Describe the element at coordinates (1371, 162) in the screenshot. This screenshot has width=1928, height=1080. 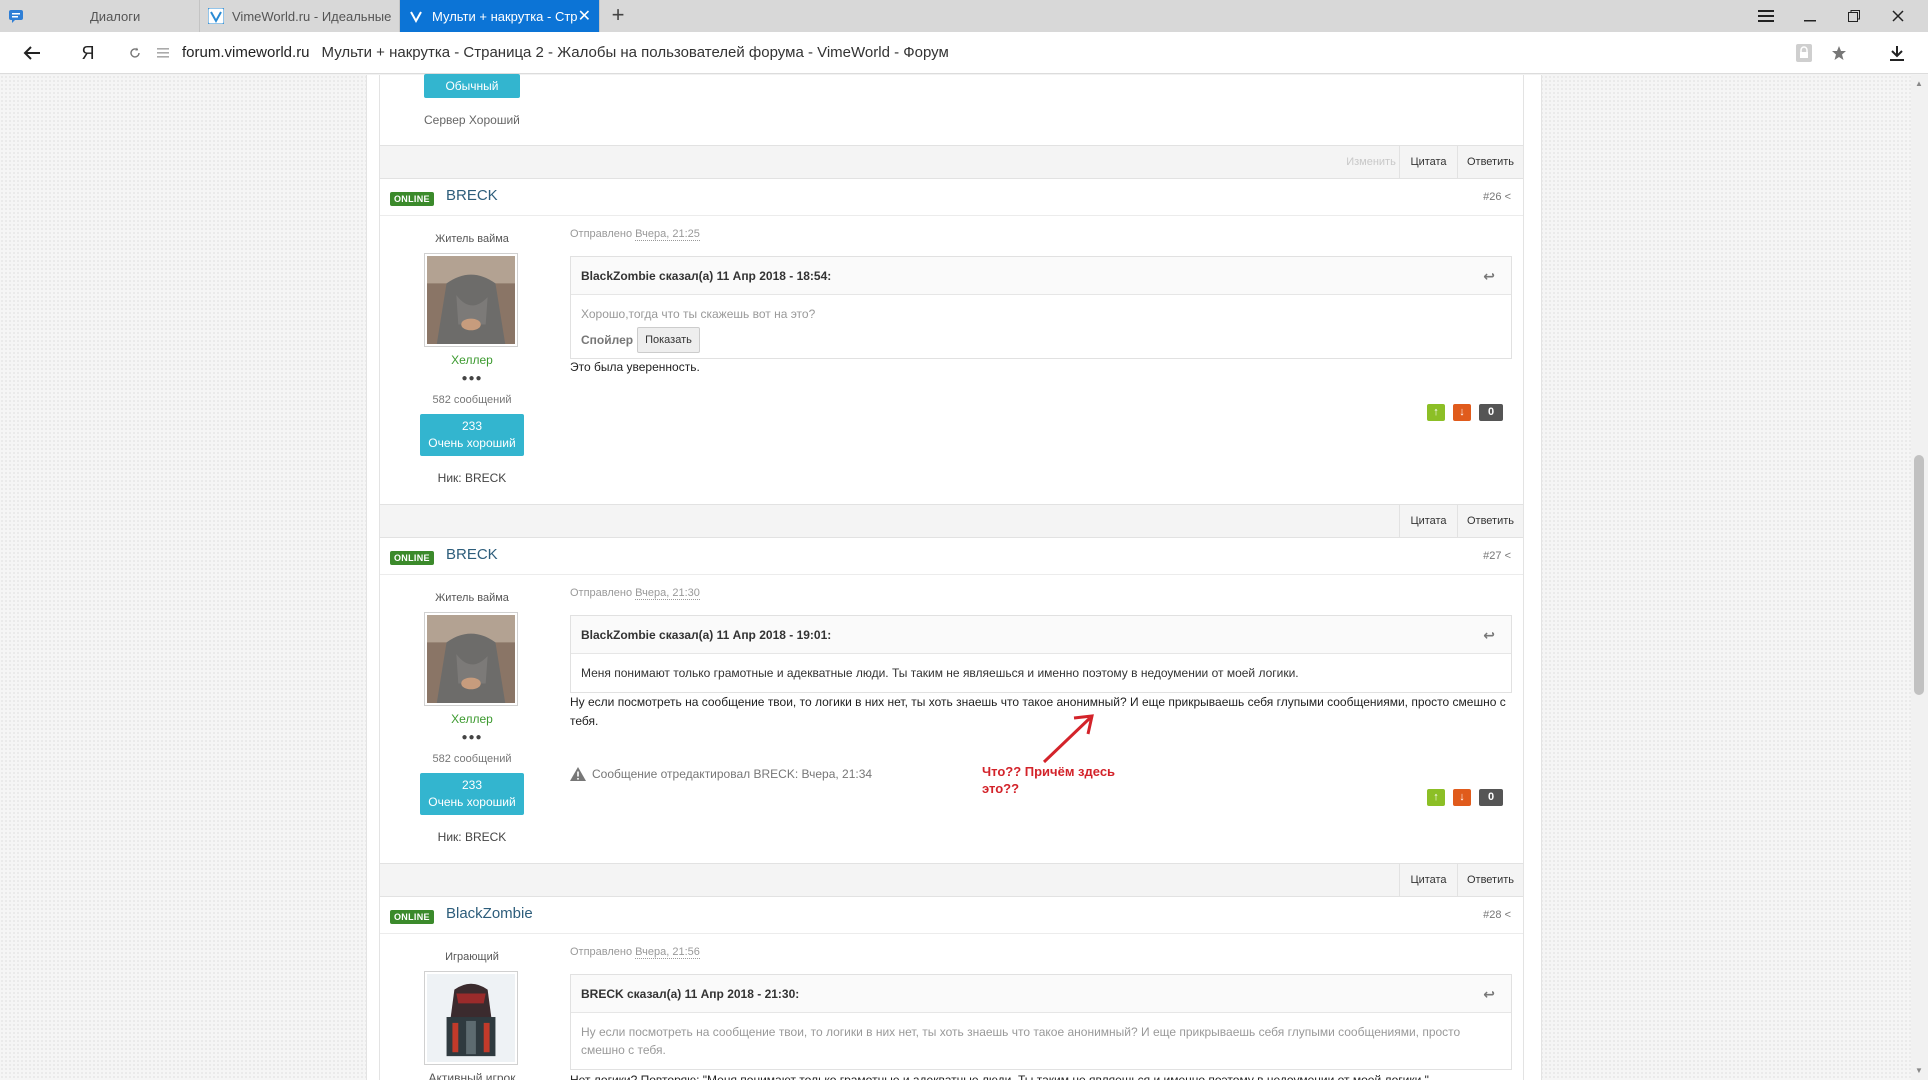
I see `edit-button: Изменить` at that location.